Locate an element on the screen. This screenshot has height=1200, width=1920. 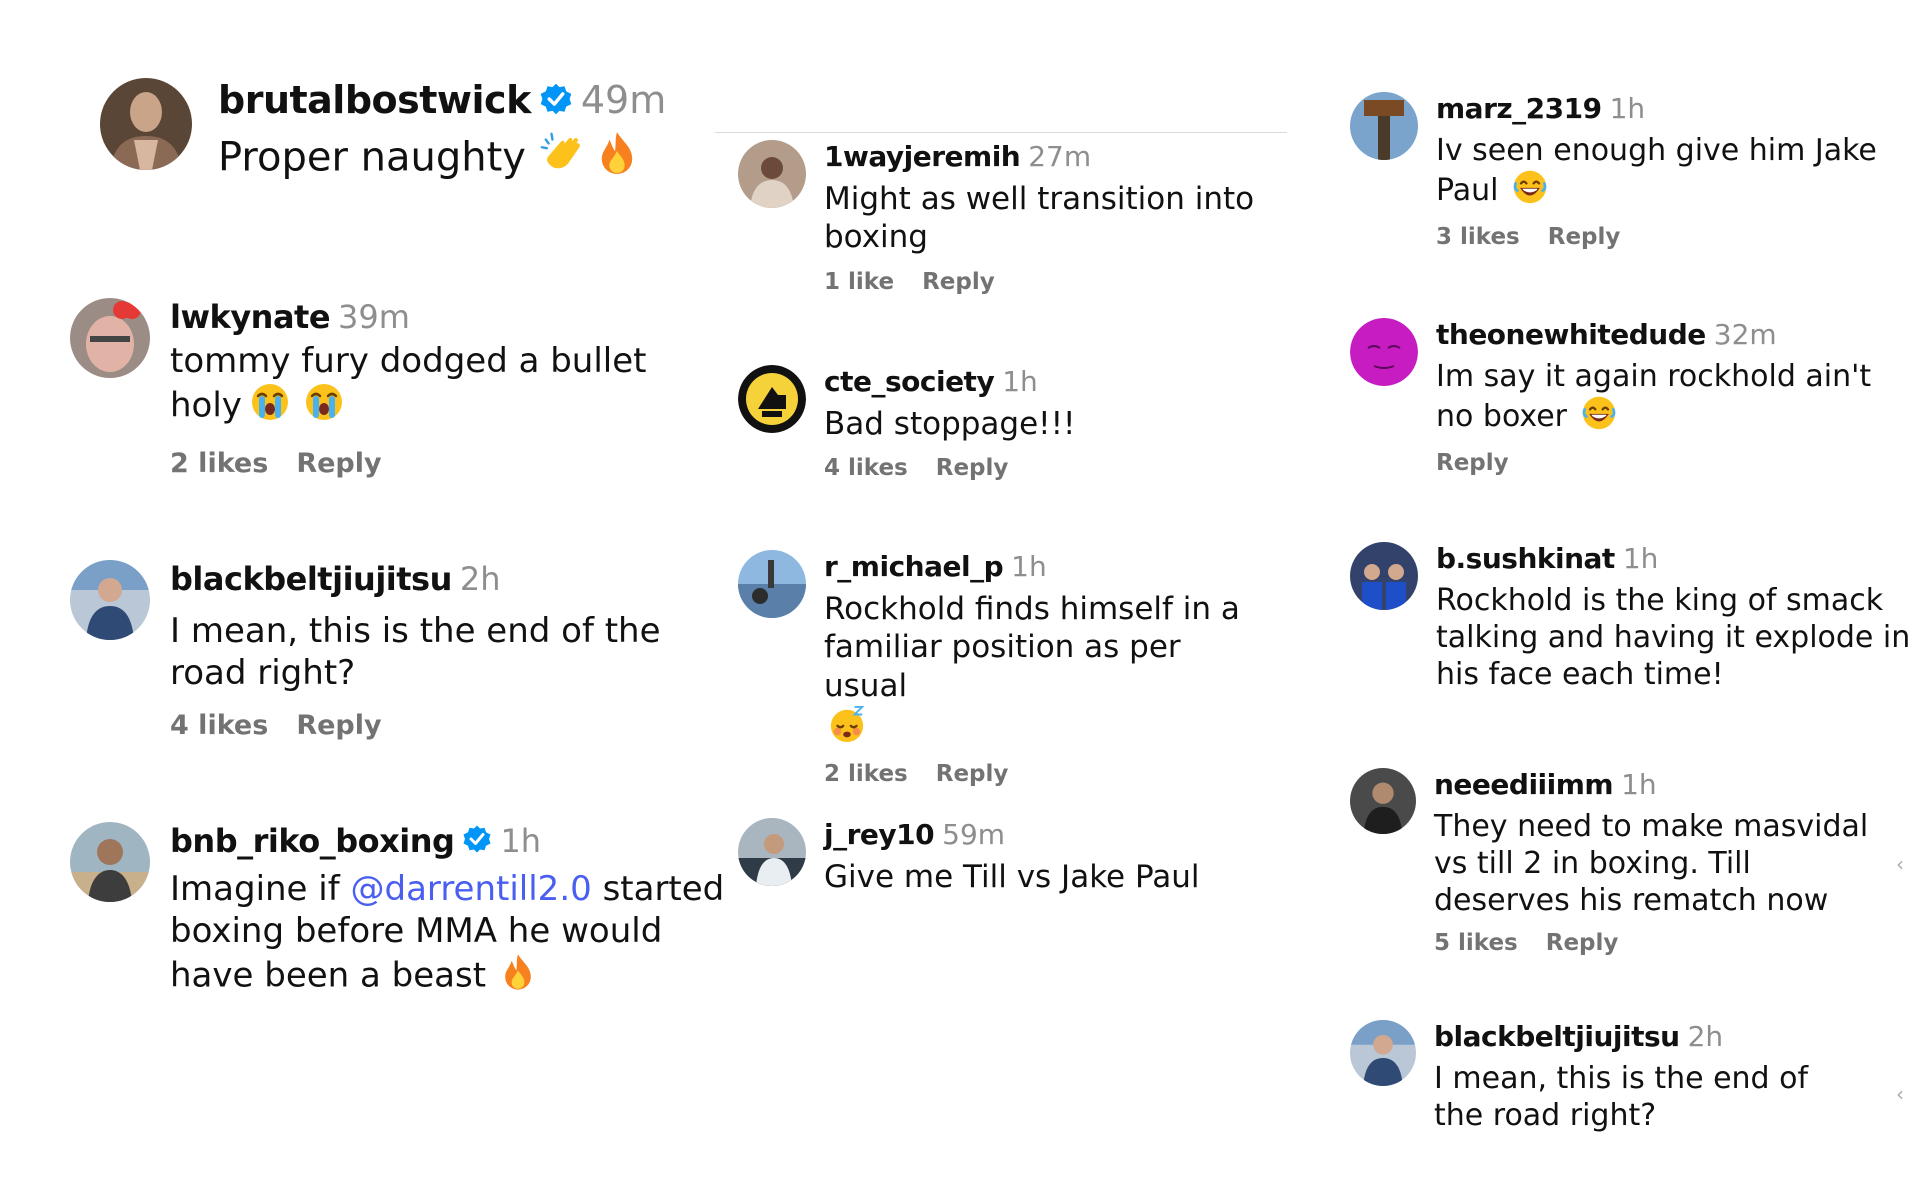
comment-username: cte_society is located at coordinates (909, 381).